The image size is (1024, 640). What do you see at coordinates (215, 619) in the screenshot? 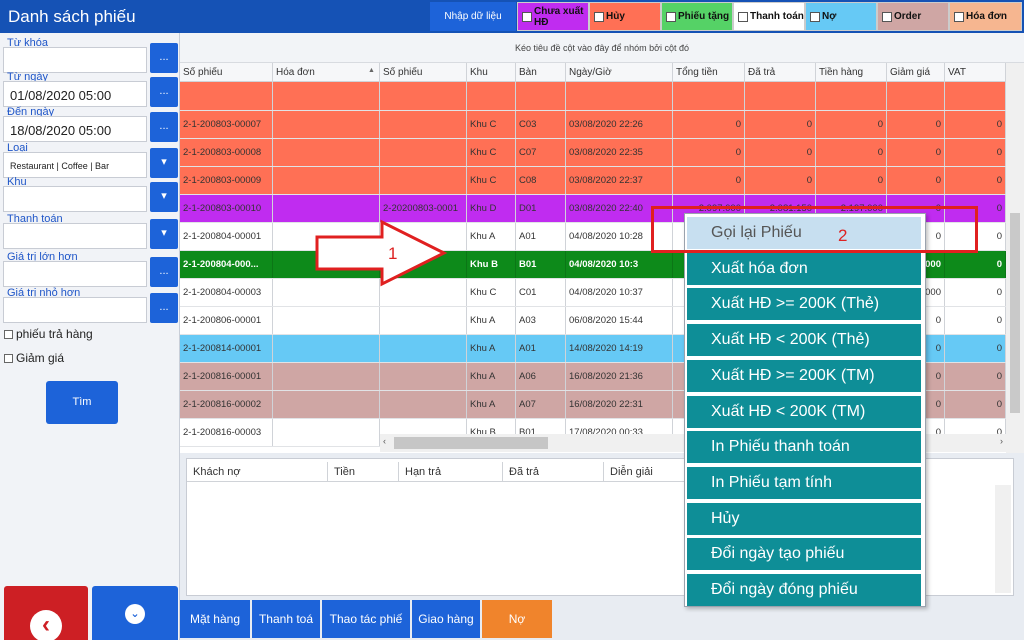
I see `bottom-tab-1: Mặt hàng` at bounding box center [215, 619].